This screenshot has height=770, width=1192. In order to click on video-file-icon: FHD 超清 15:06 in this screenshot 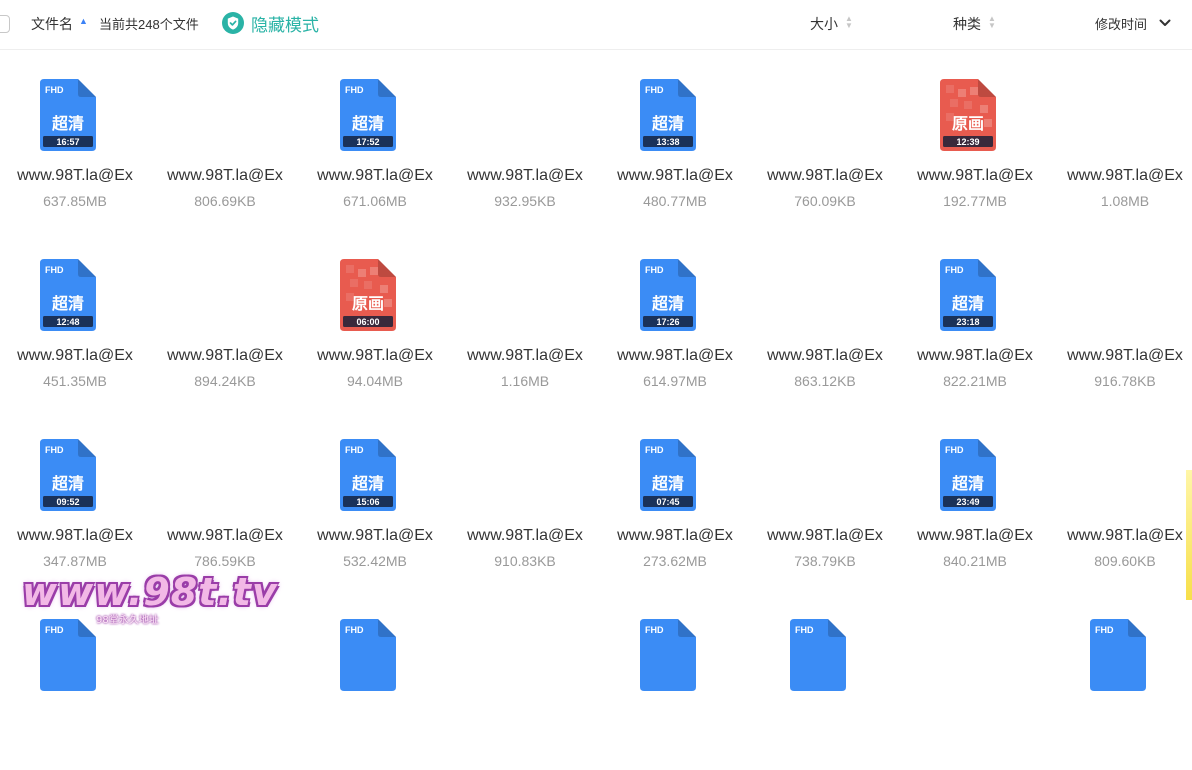, I will do `click(368, 475)`.